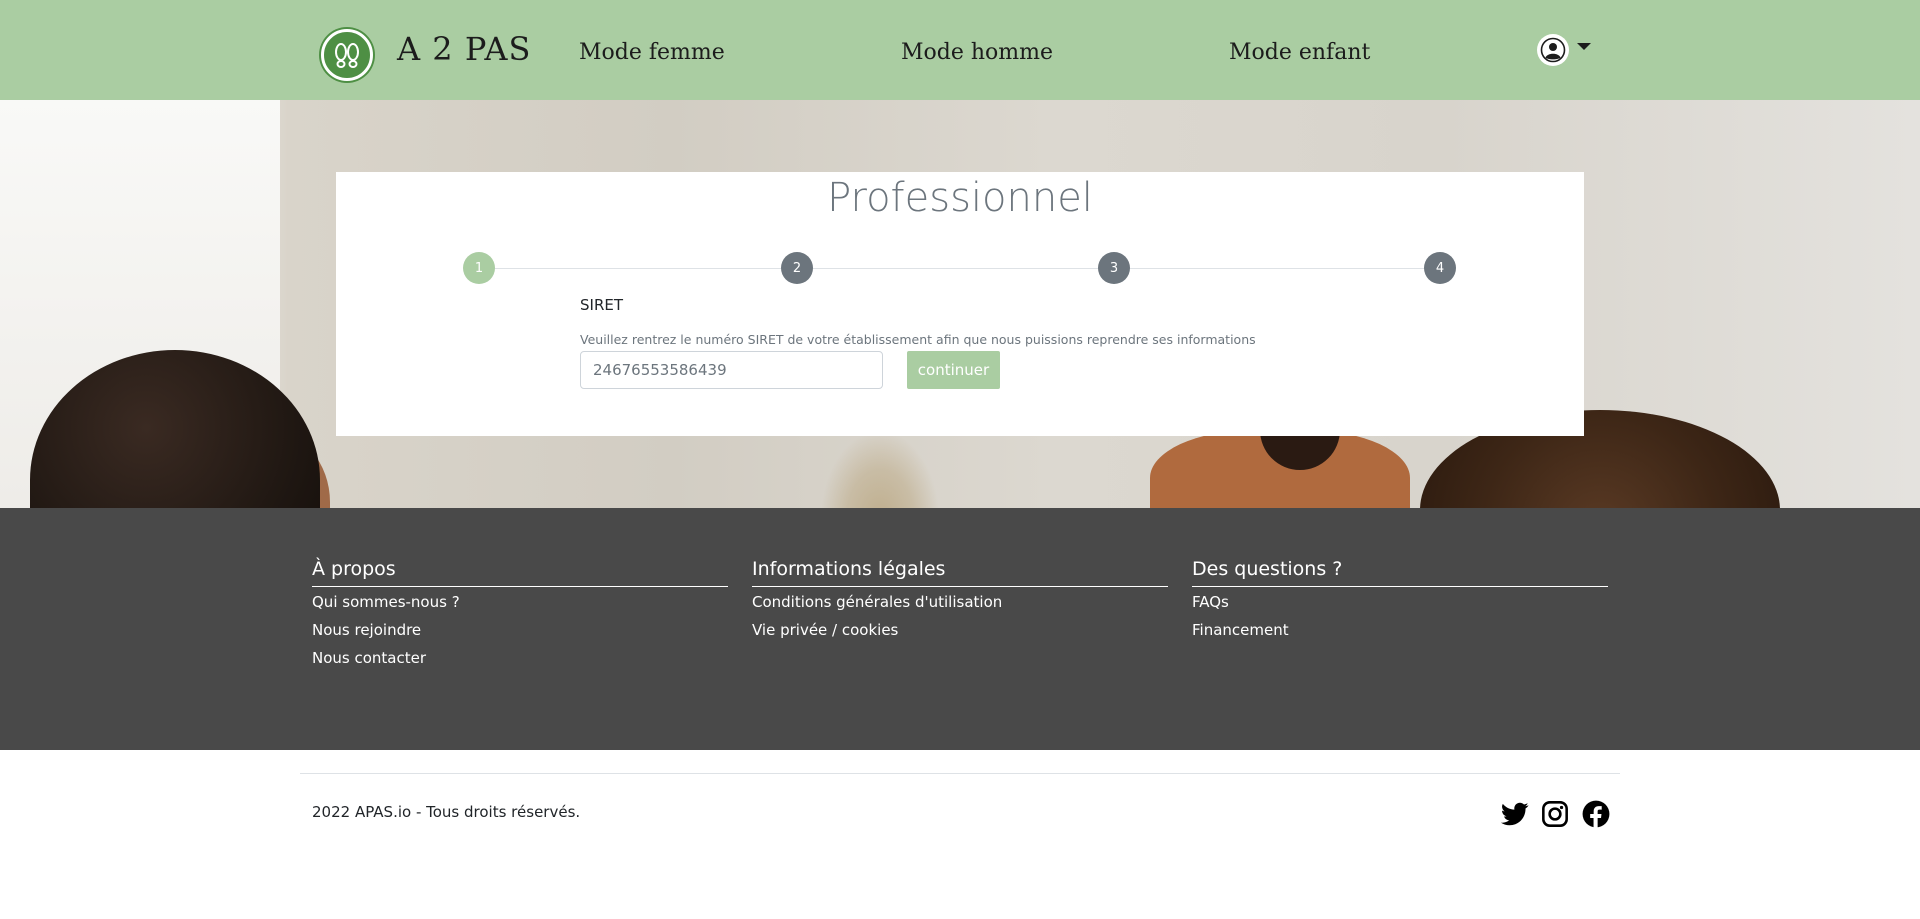 The width and height of the screenshot is (1920, 919). I want to click on footer-column-questions: Des questions ? FAQs Financement, so click(1400, 598).